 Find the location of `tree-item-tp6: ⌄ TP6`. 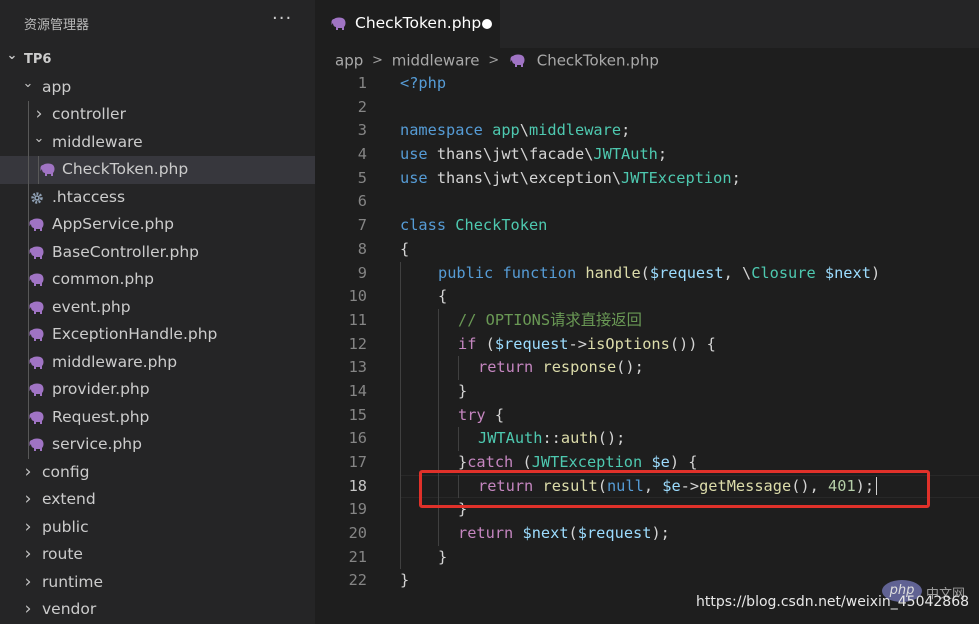

tree-item-tp6: ⌄ TP6 is located at coordinates (157, 60).